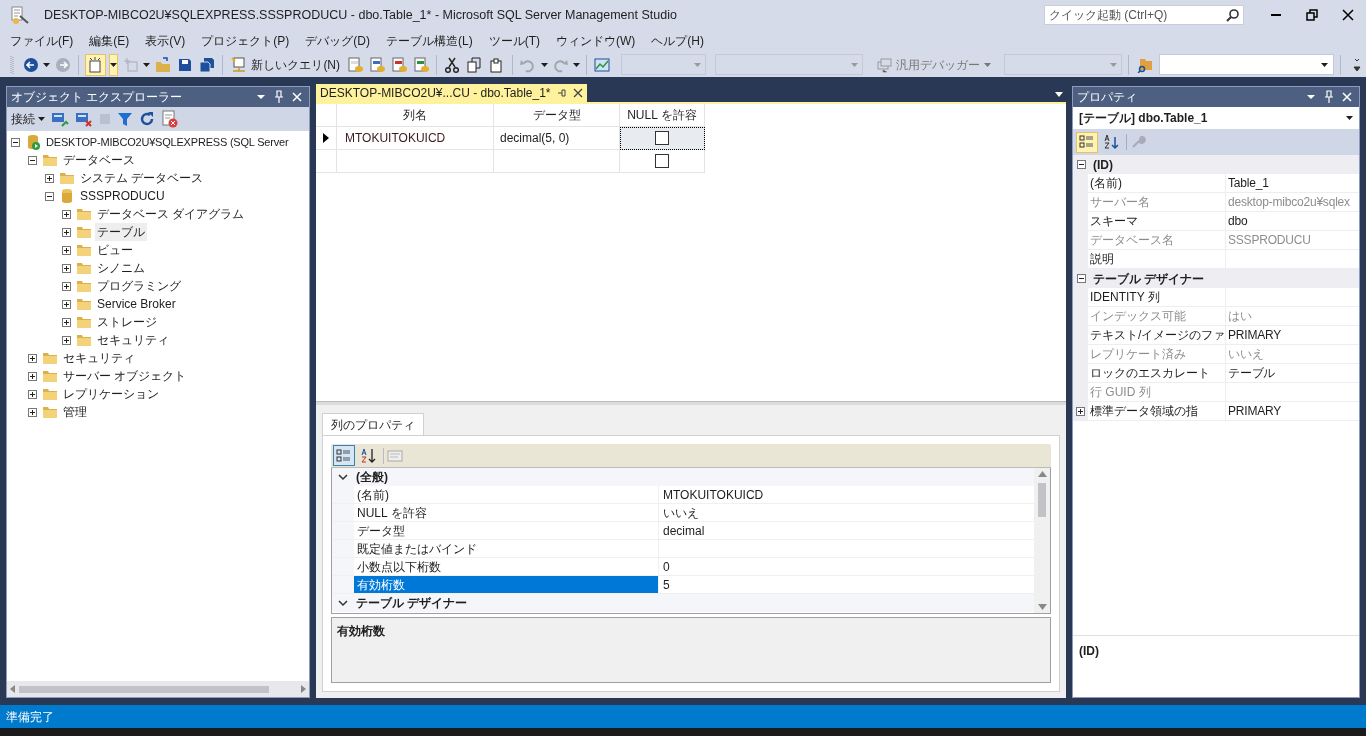 Image resolution: width=1366 pixels, height=736 pixels. What do you see at coordinates (429, 41) in the screenshot?
I see `menu-item: テーブル構造(L)` at bounding box center [429, 41].